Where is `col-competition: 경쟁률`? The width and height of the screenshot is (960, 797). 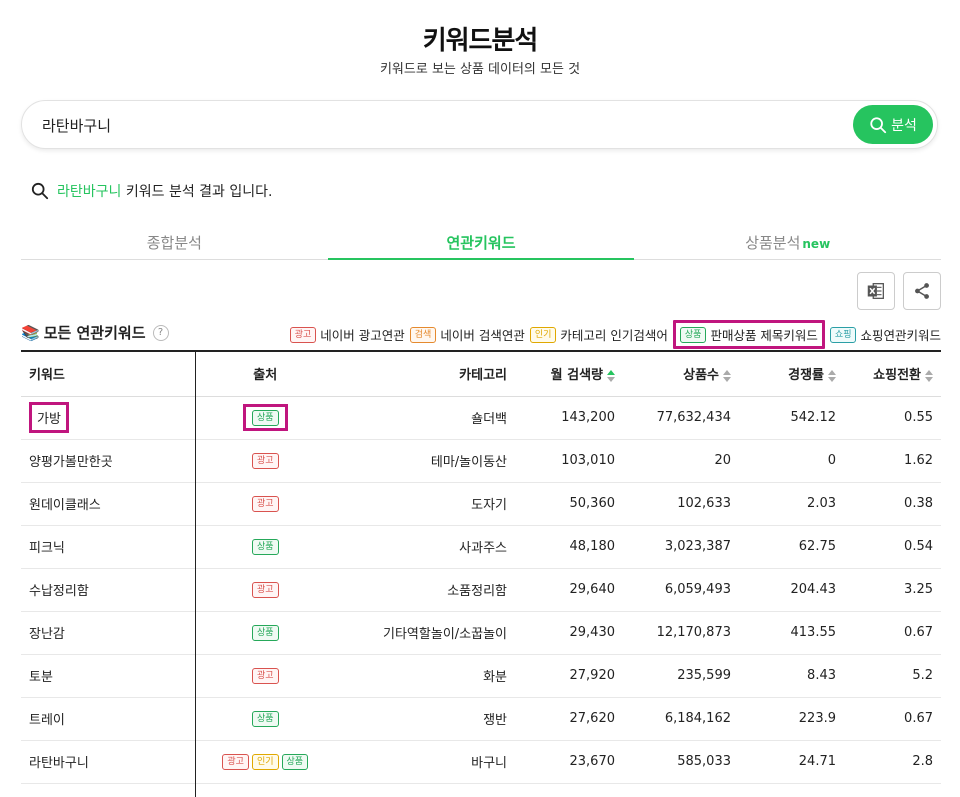
col-competition: 경쟁률 is located at coordinates (791, 373).